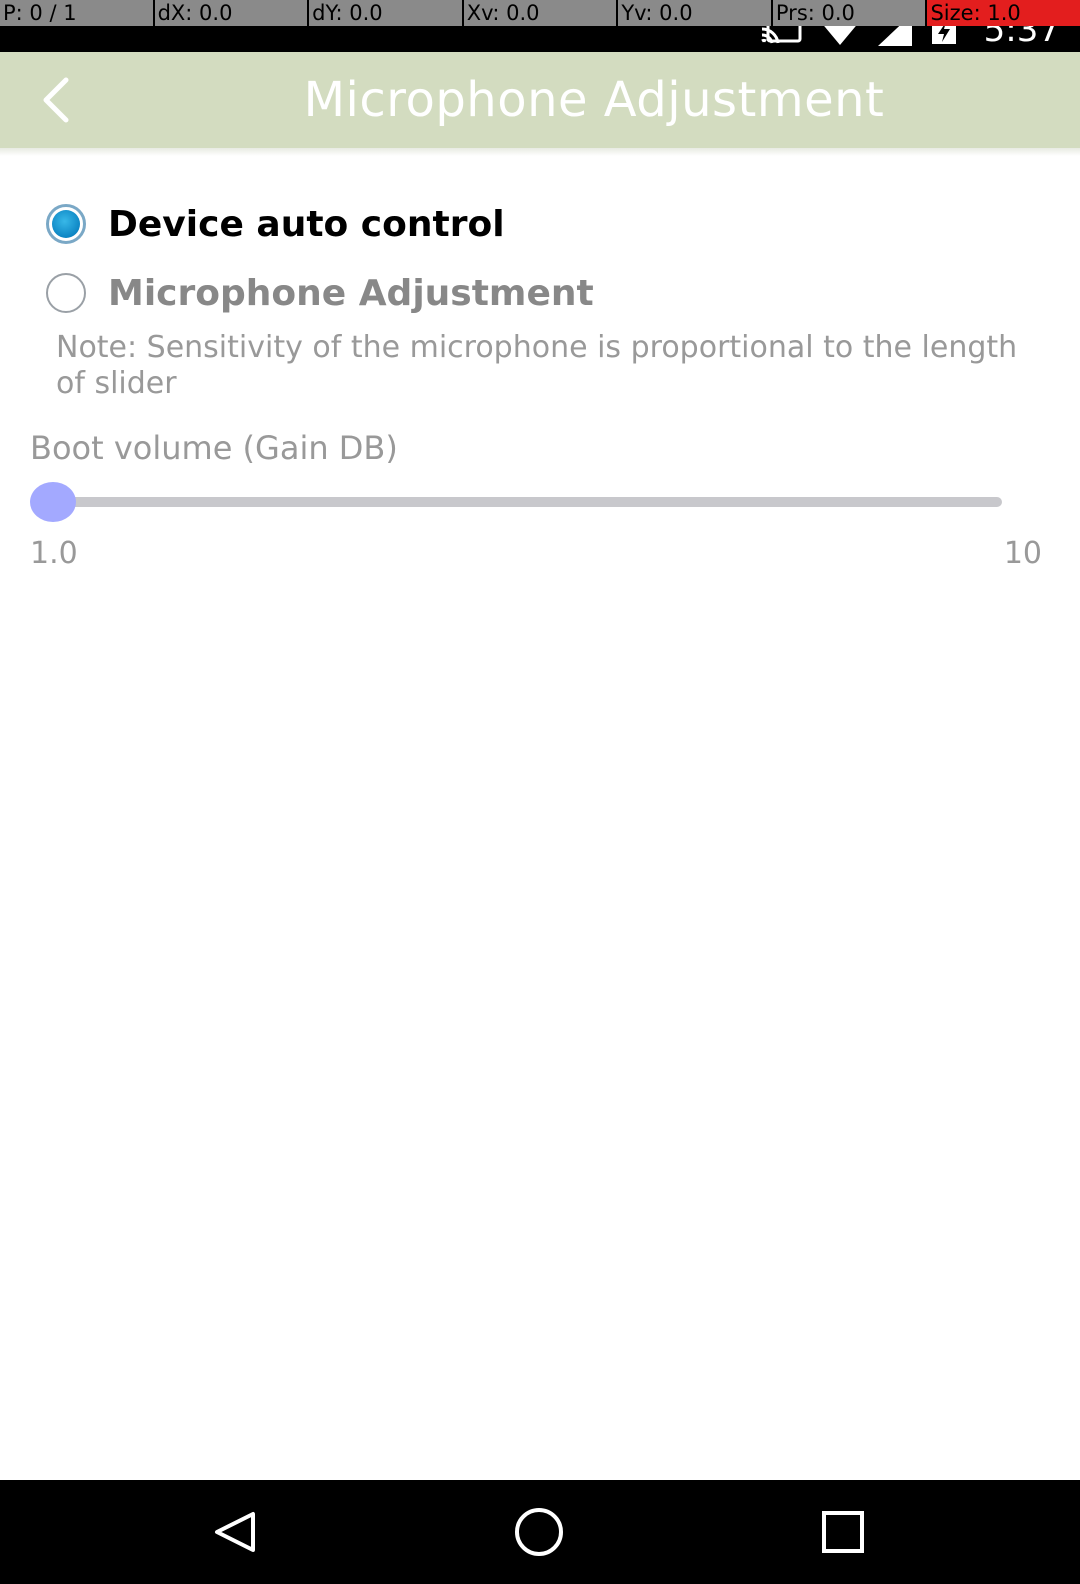 This screenshot has width=1080, height=1584. Describe the element at coordinates (540, 152) in the screenshot. I see `app-bar-shadow` at that location.